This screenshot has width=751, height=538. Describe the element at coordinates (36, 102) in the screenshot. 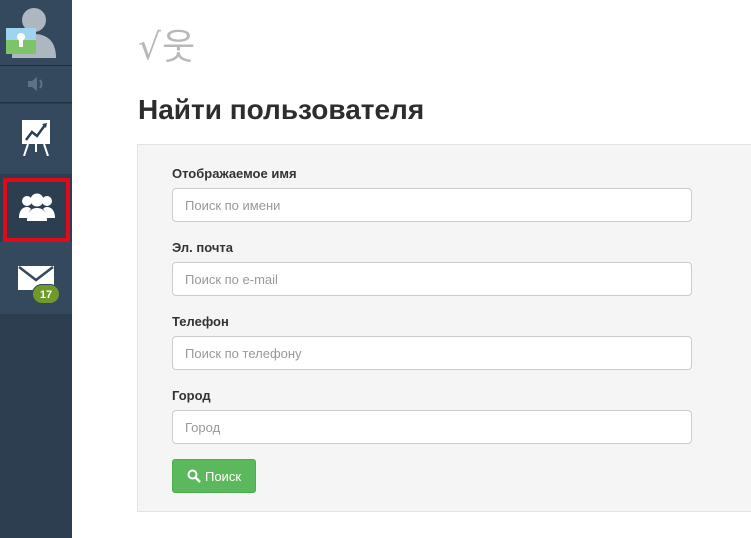

I see `sidebar-divider` at that location.